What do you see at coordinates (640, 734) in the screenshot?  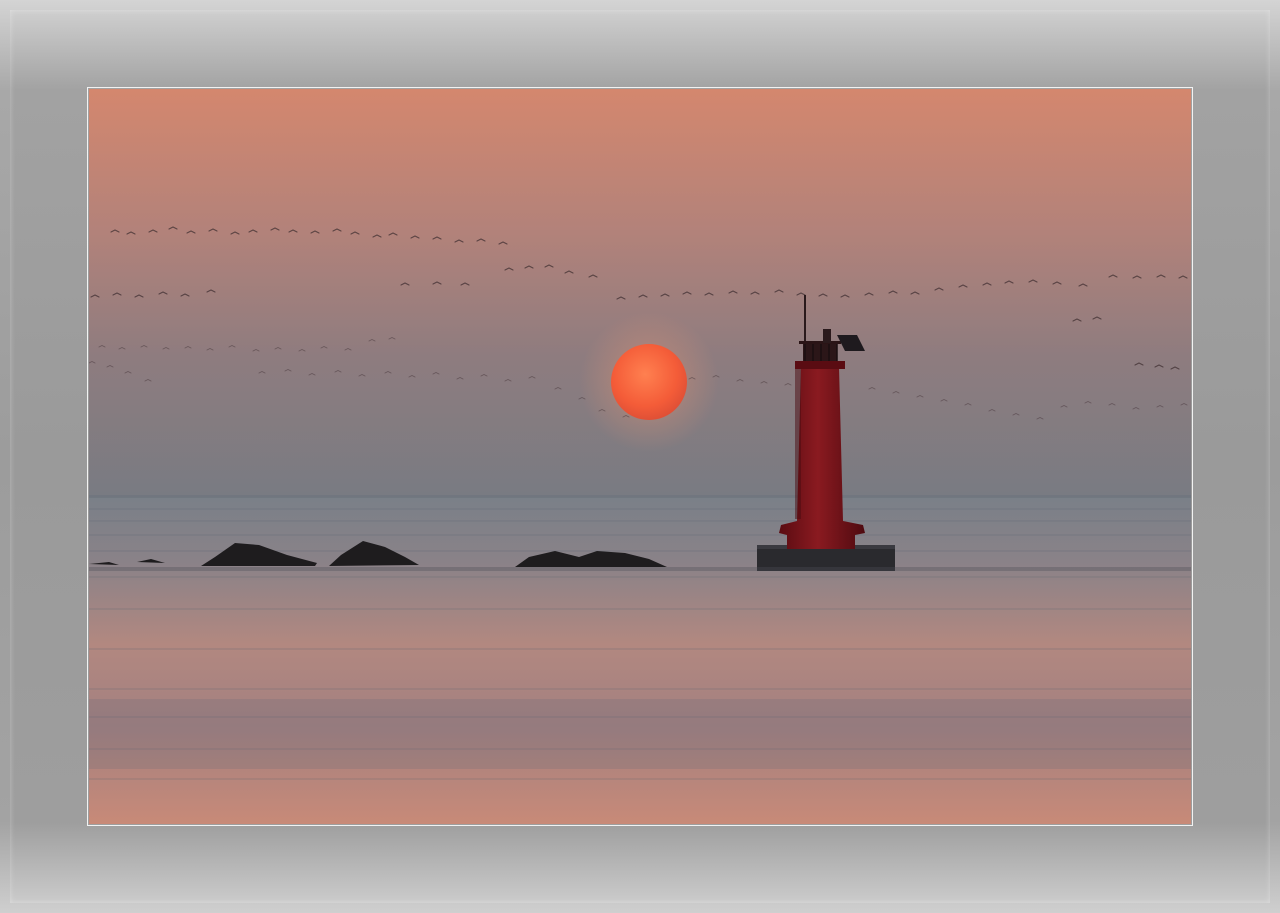 I see `sea-dark-band` at bounding box center [640, 734].